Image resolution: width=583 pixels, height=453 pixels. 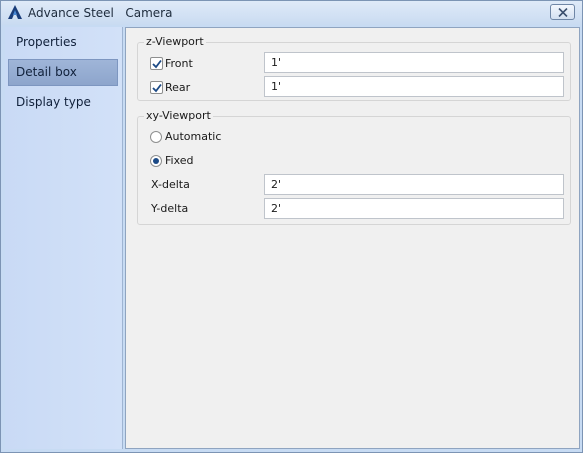 What do you see at coordinates (414, 208) in the screenshot?
I see `y-delta-input: 2'` at bounding box center [414, 208].